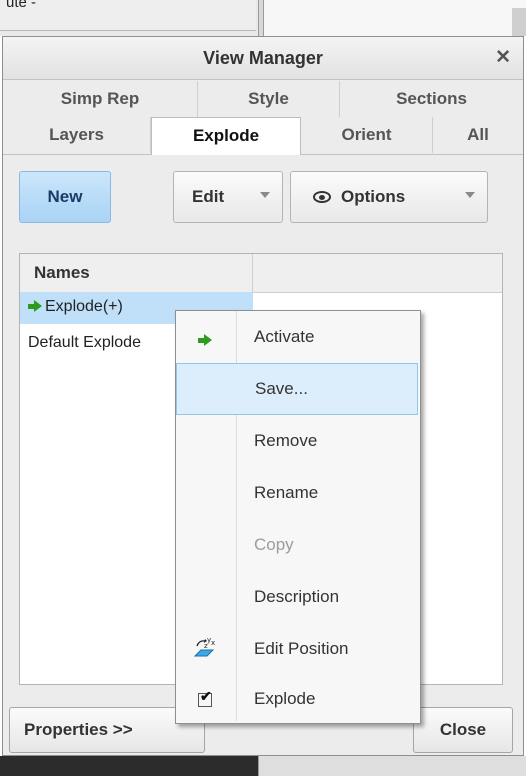  I want to click on menu-item-label: Explode, so click(285, 698).